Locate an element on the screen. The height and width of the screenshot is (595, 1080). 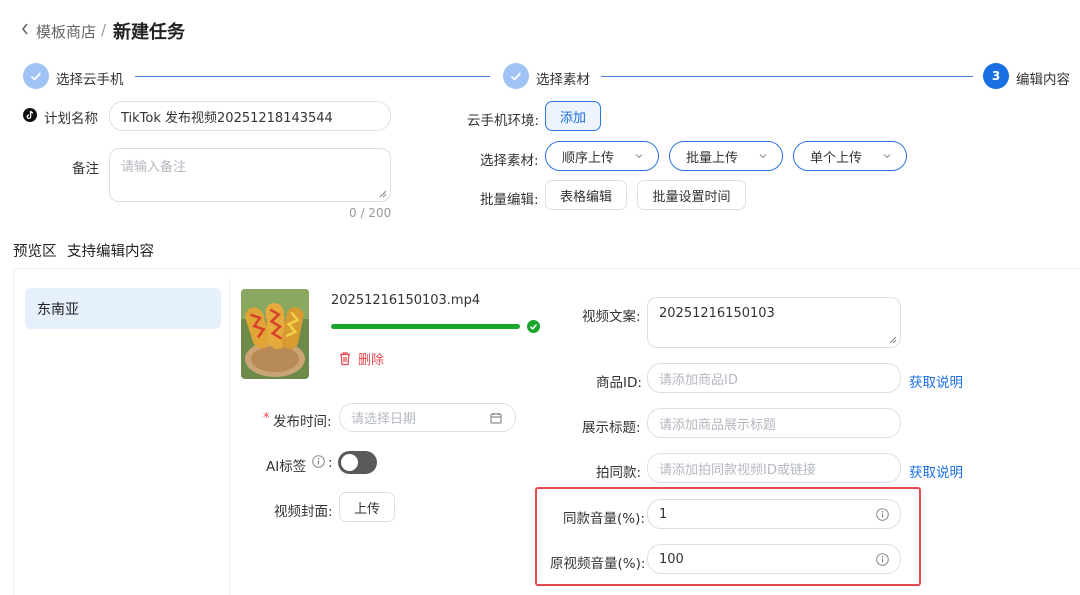
delete-label: 删除 is located at coordinates (371, 360).